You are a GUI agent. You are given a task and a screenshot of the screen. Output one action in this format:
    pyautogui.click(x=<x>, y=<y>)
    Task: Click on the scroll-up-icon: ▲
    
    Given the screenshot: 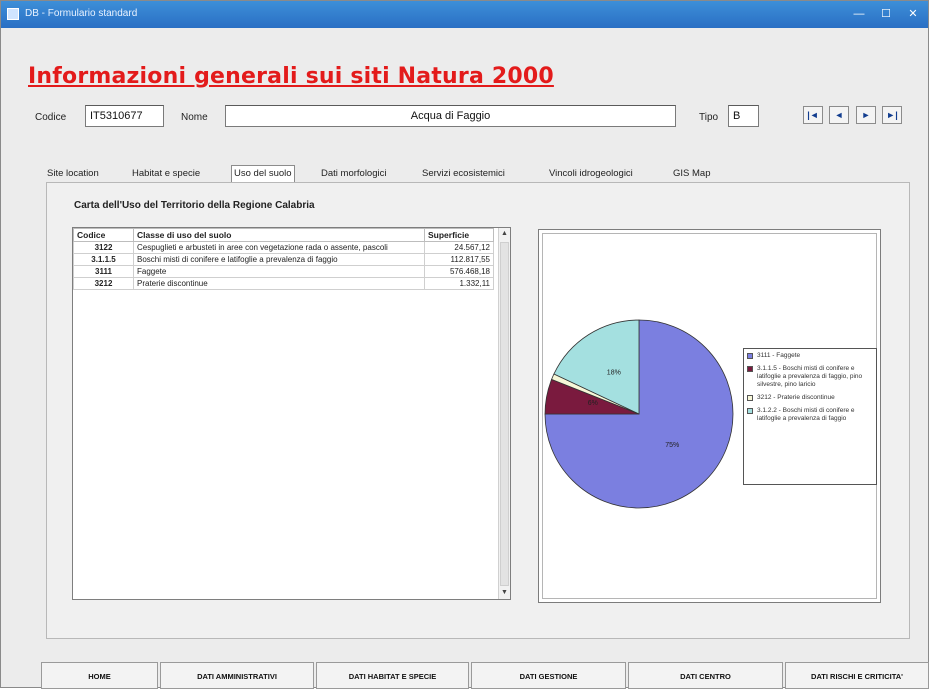 What is the action you would take?
    pyautogui.click(x=504, y=234)
    